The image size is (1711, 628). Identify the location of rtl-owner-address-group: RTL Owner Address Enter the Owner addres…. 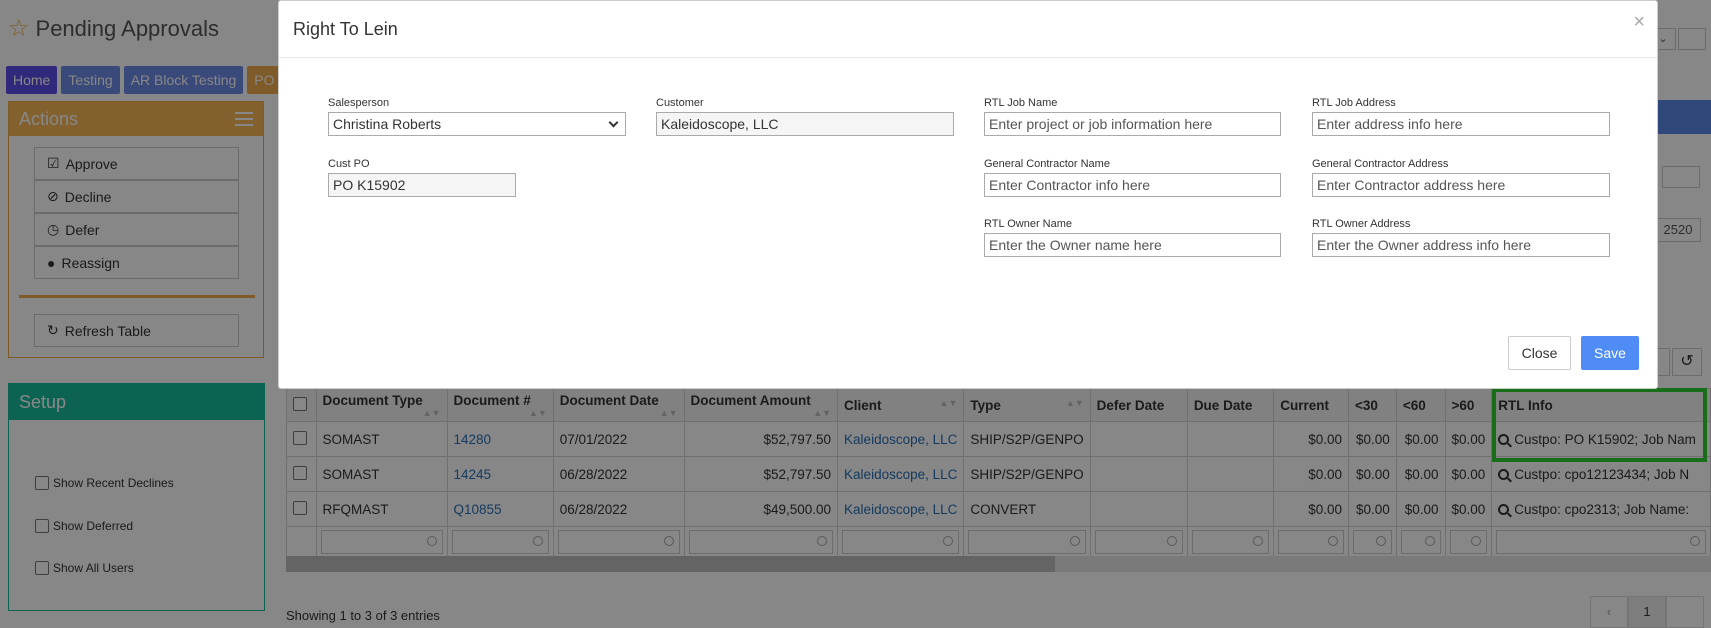
(1461, 237).